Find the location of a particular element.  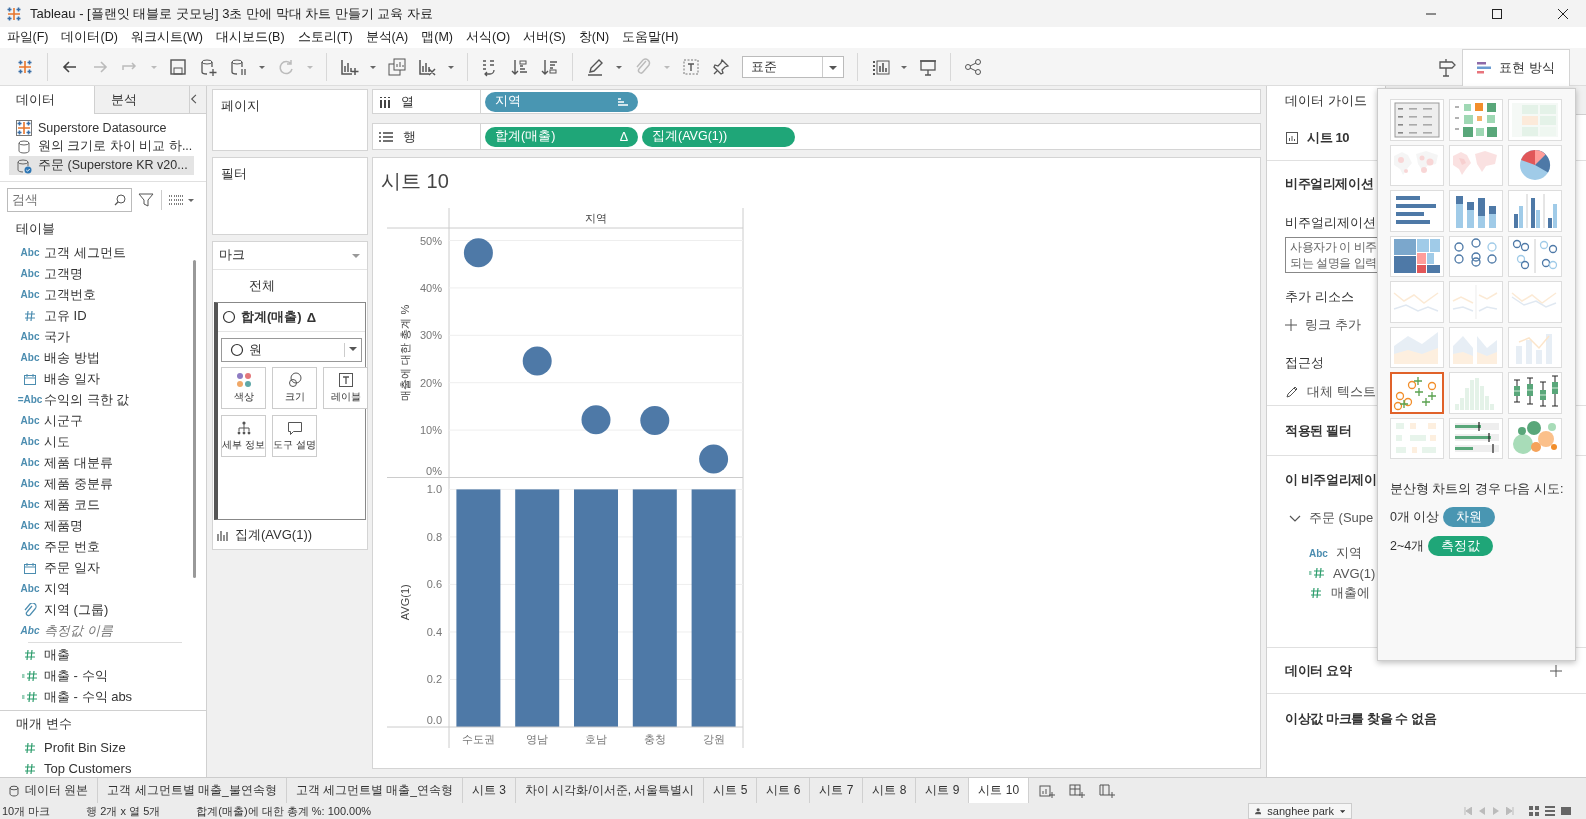

field-item: 배송 일자 is located at coordinates (103, 378).